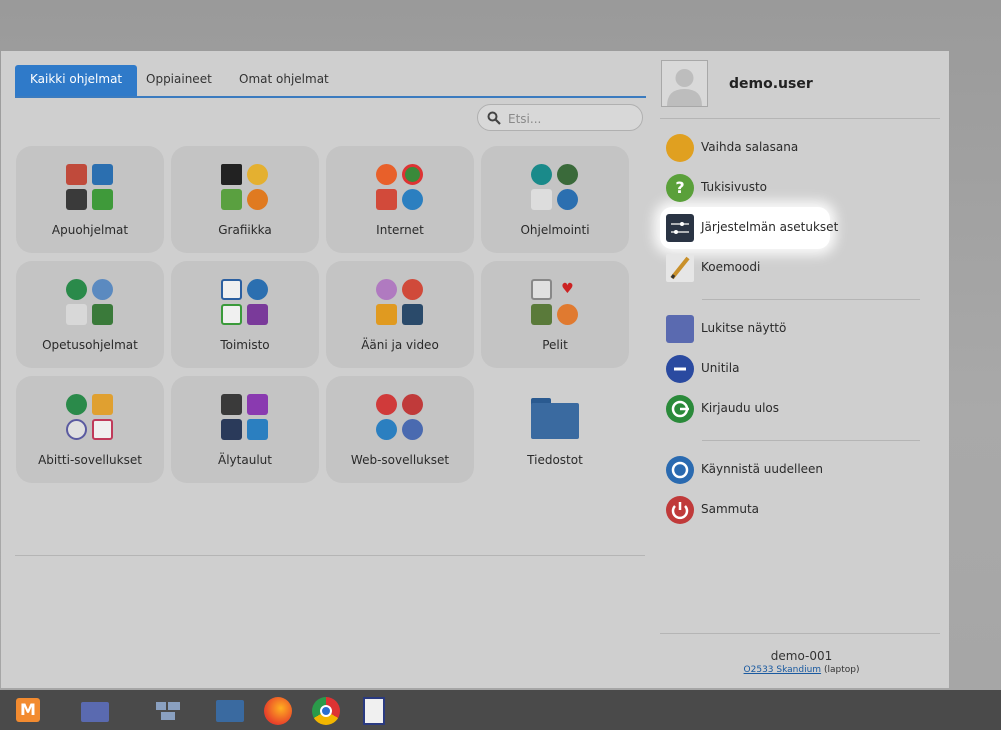 The height and width of the screenshot is (730, 1001). Describe the element at coordinates (90, 460) in the screenshot. I see `category-label: Abitti-sovellukset` at that location.